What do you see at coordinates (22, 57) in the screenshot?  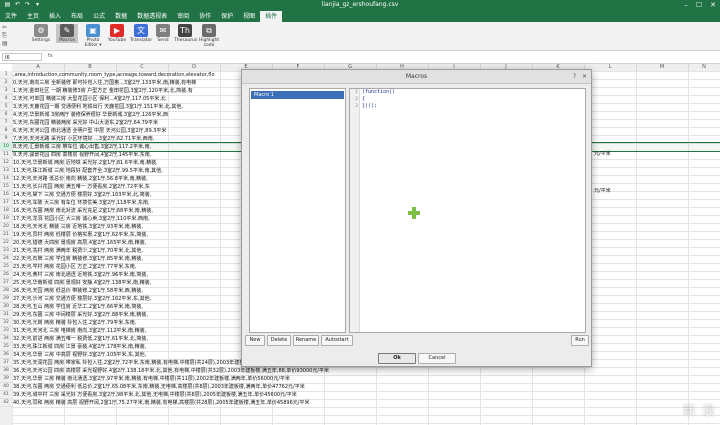 I see `name-box: I6` at bounding box center [22, 57].